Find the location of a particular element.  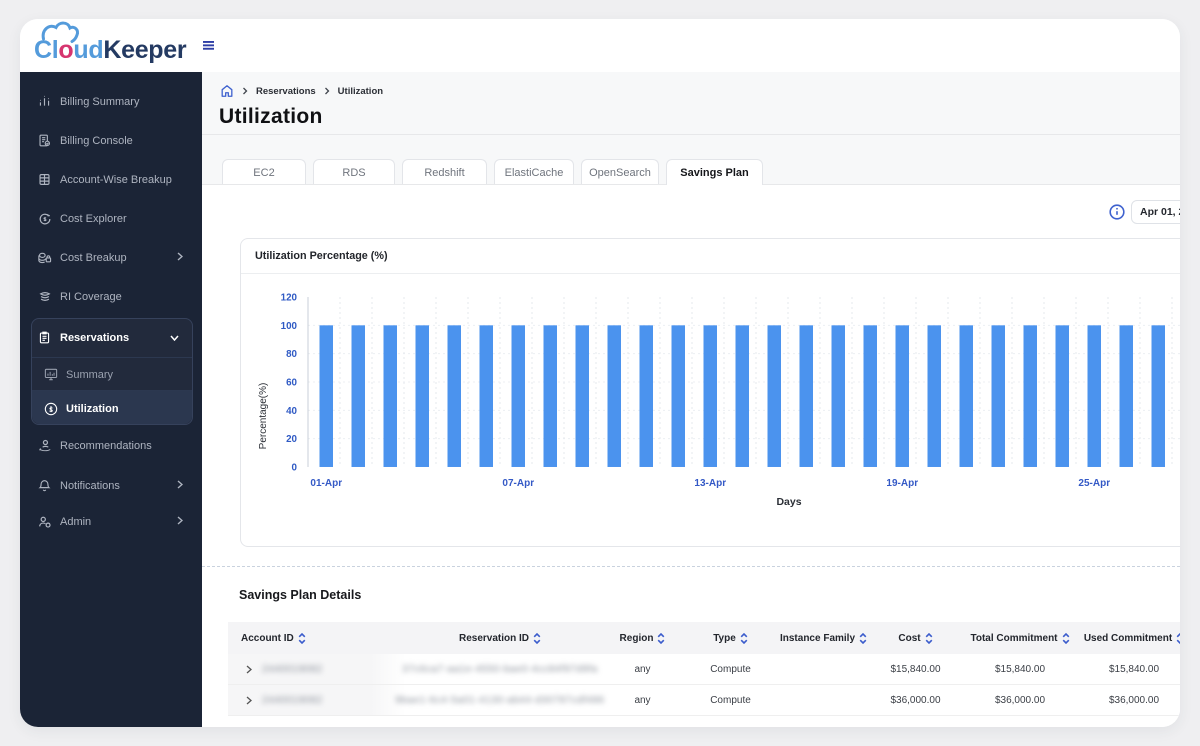

svg-text: 07-Apr is located at coordinates (518, 483).